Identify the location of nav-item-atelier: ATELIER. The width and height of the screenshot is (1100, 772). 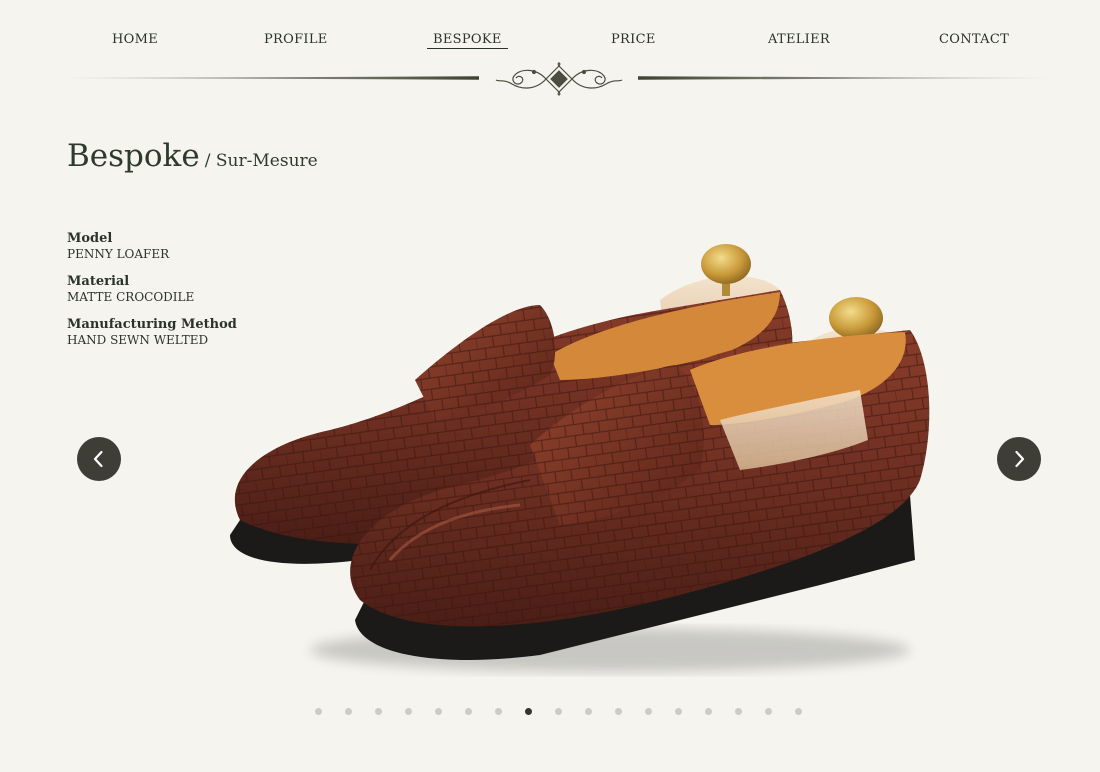
(799, 39).